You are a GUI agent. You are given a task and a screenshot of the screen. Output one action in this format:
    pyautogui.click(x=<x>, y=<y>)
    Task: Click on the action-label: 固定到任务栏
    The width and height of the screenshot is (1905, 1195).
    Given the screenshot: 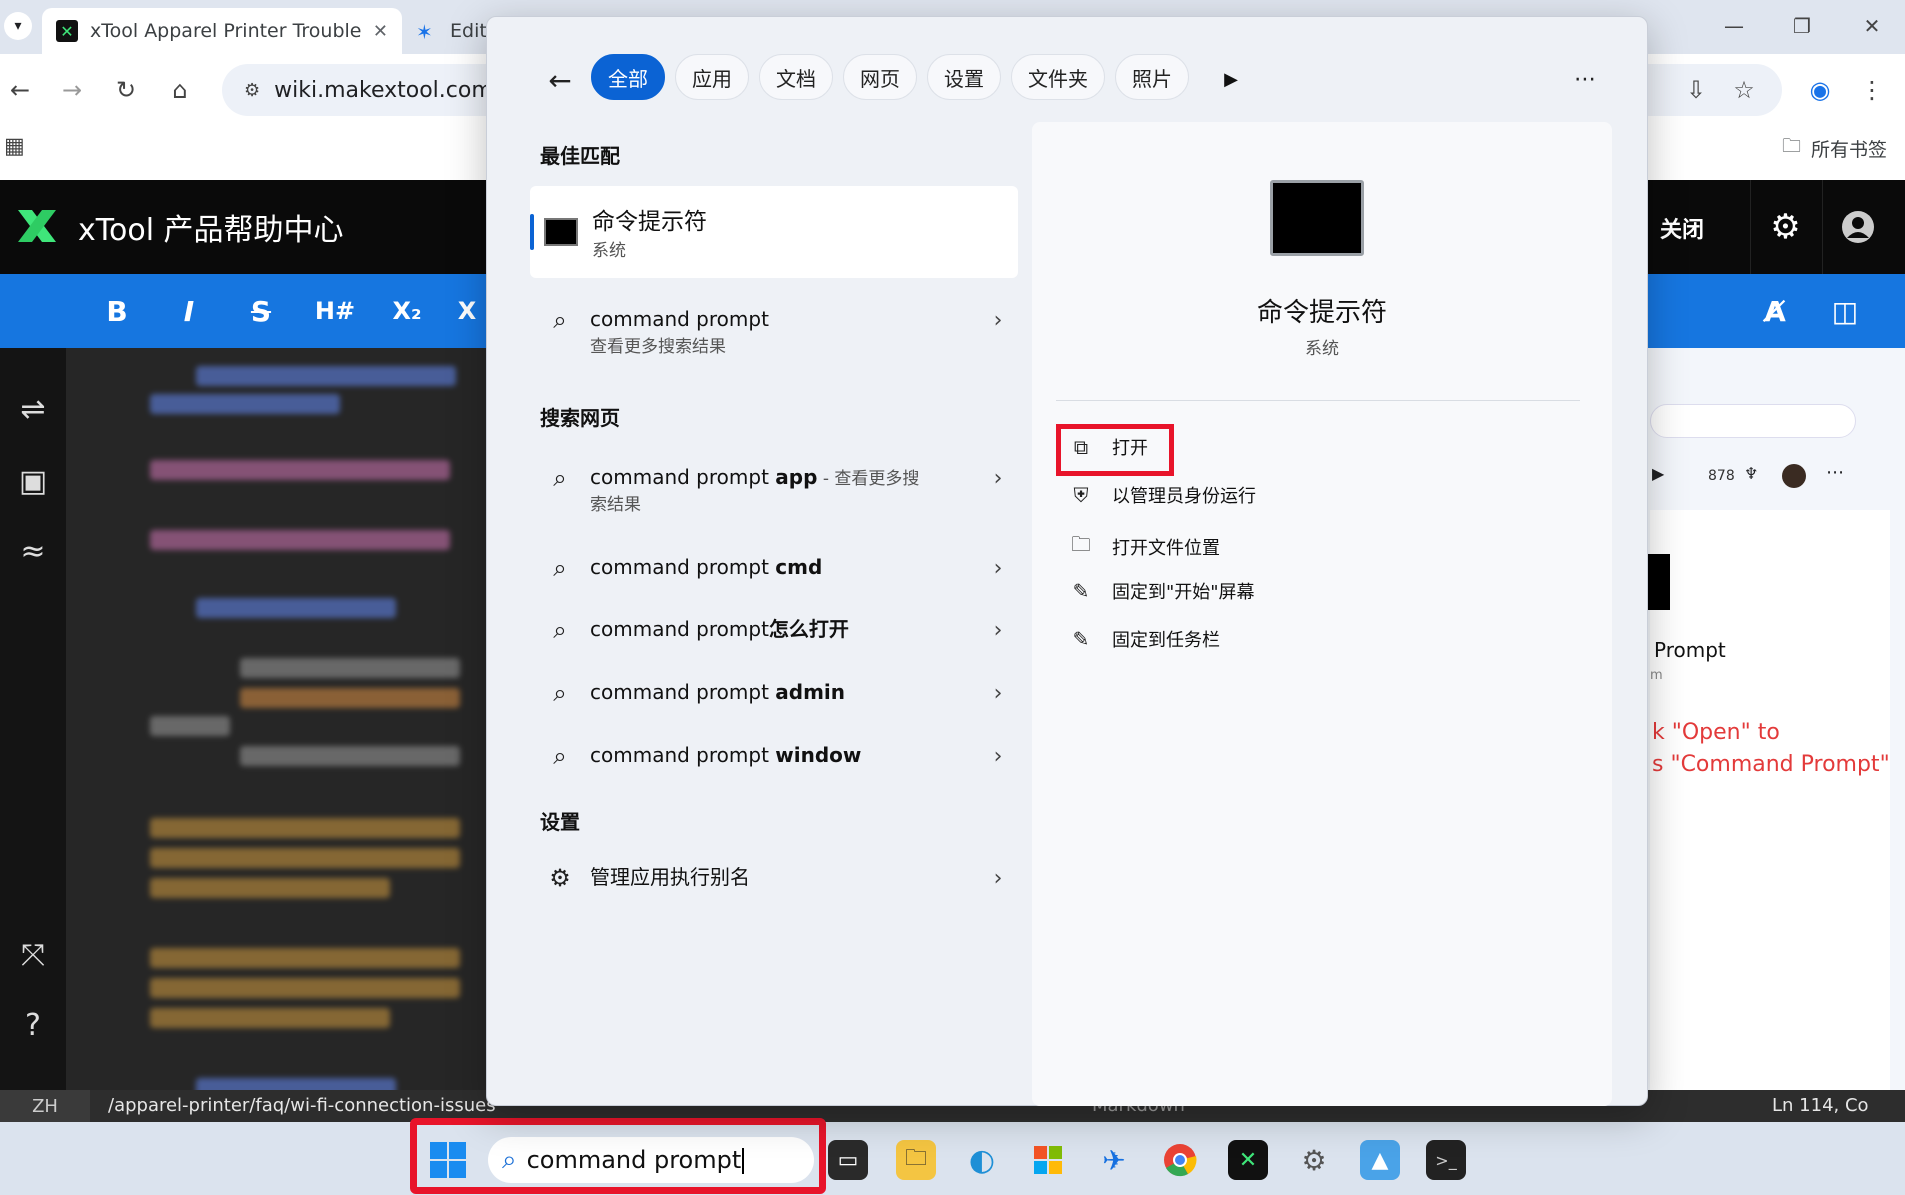 What is the action you would take?
    pyautogui.click(x=1166, y=640)
    